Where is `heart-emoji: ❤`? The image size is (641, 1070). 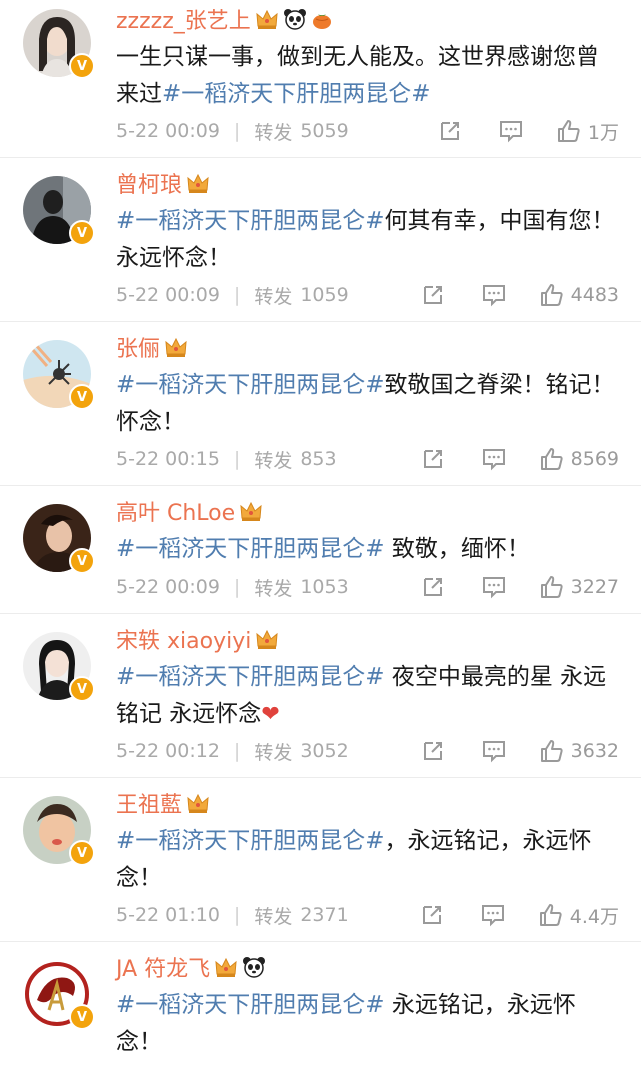 heart-emoji: ❤ is located at coordinates (270, 714).